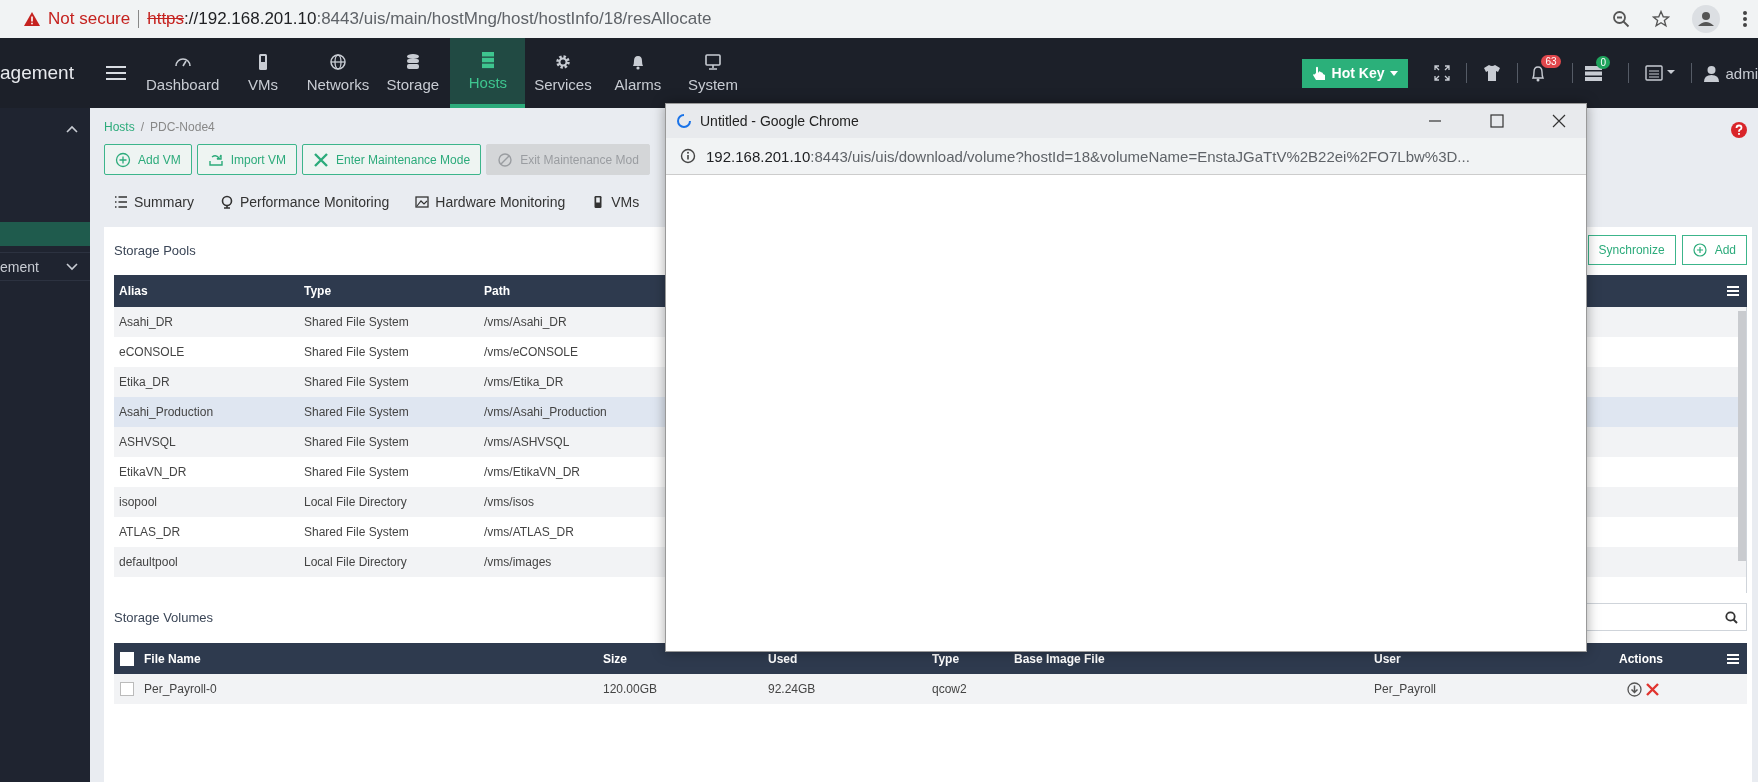  I want to click on section-title: Storage Pools, so click(155, 250).